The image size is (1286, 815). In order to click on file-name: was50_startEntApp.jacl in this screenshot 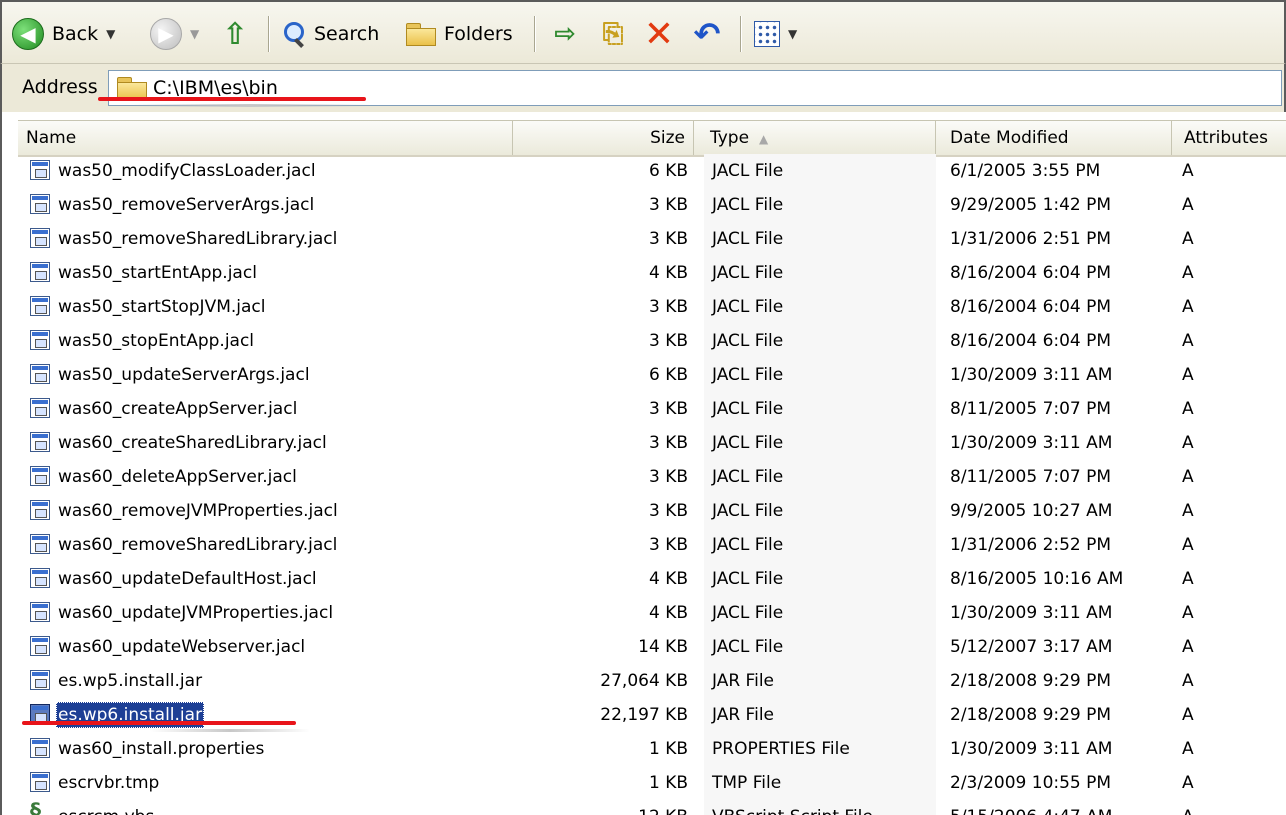, I will do `click(157, 273)`.